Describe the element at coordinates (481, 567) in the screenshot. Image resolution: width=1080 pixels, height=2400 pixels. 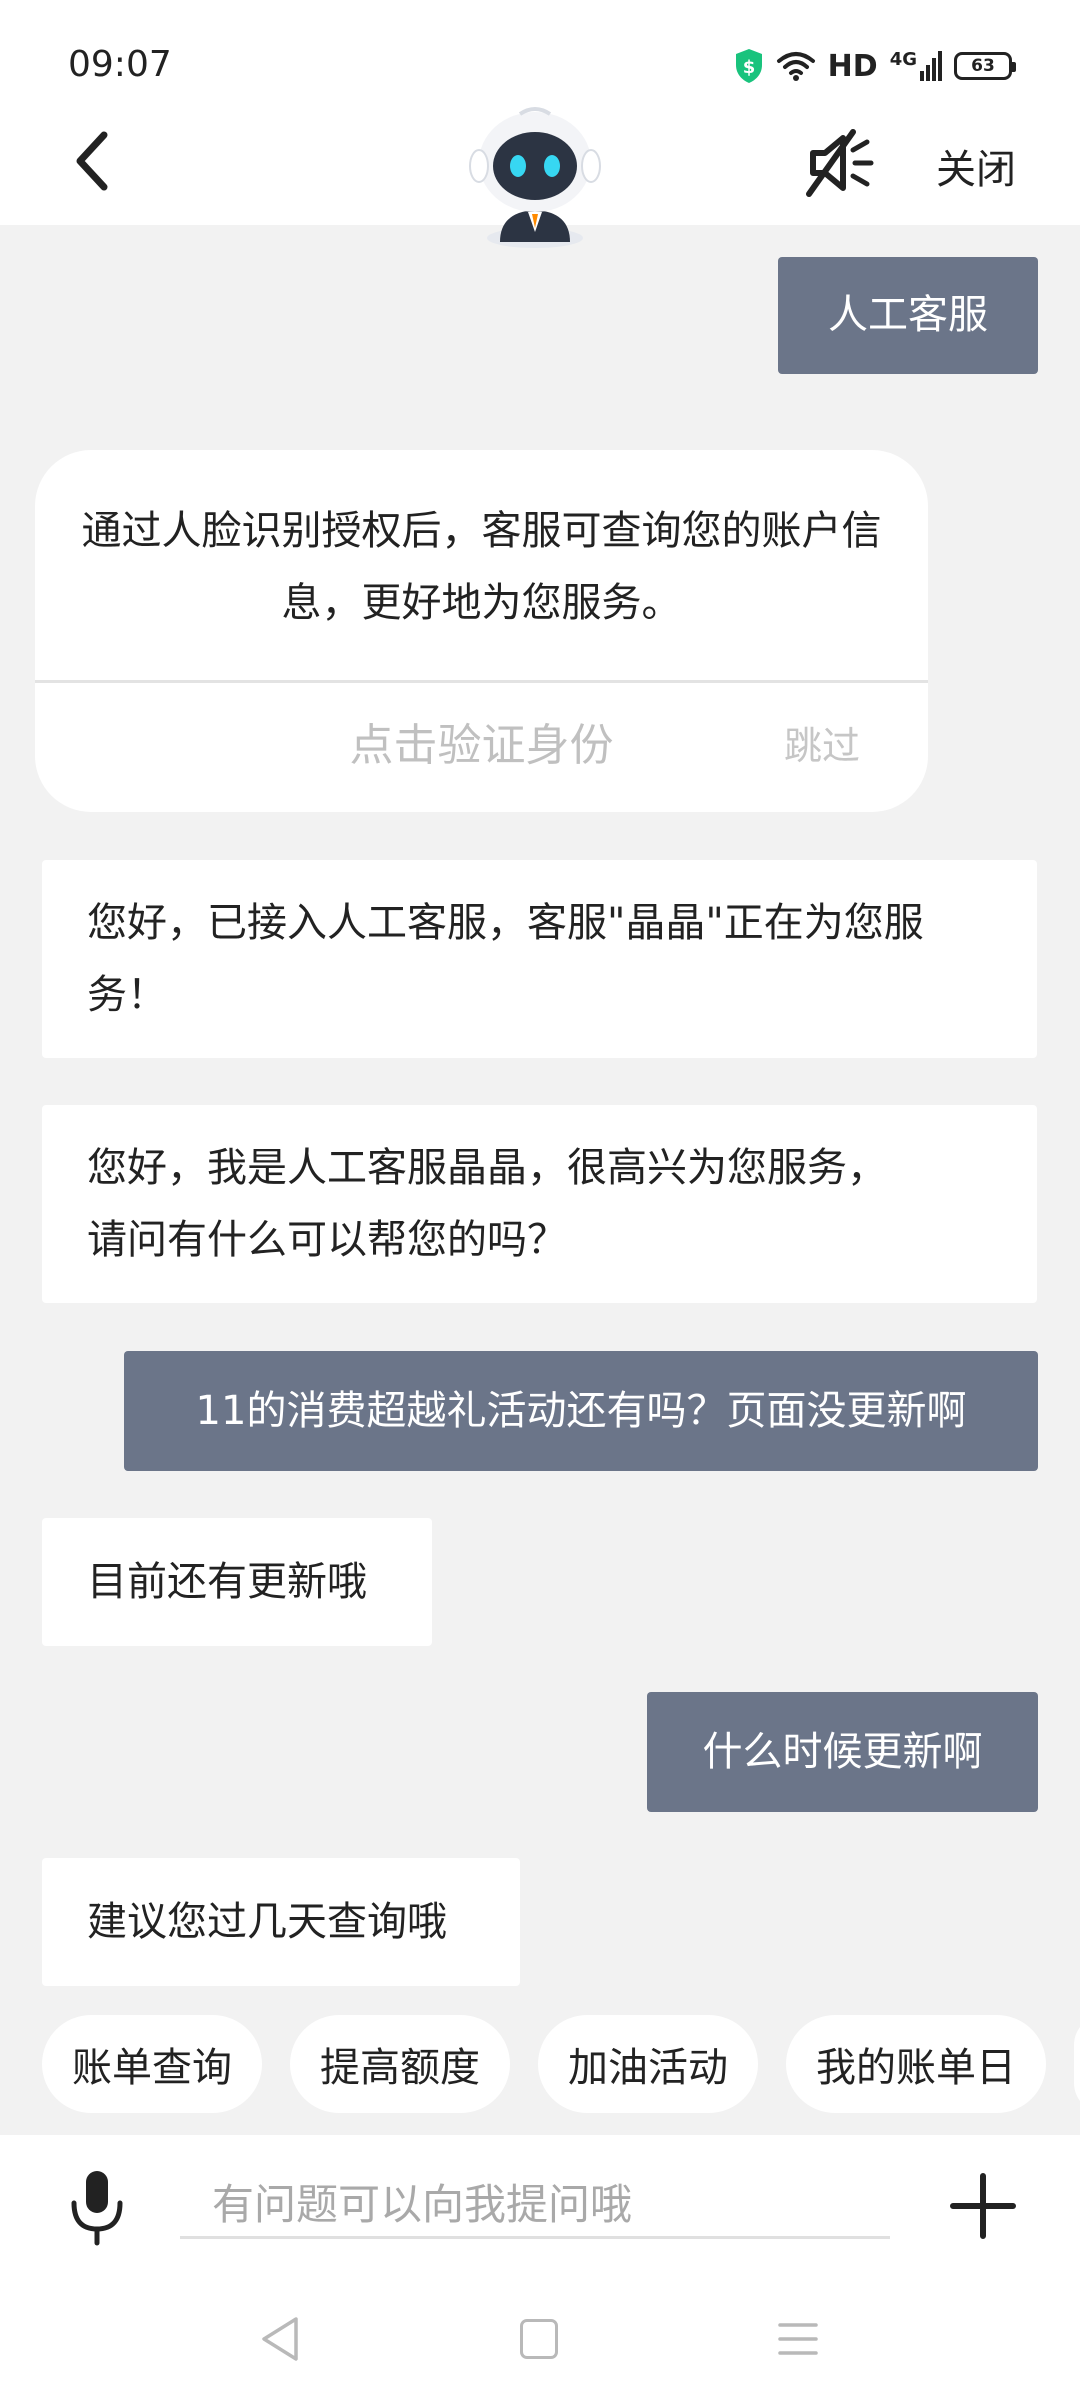
I see `verification-message: 通过人脸识别授权后，客服可查询您的账户信 息，更好地为您服务。` at that location.